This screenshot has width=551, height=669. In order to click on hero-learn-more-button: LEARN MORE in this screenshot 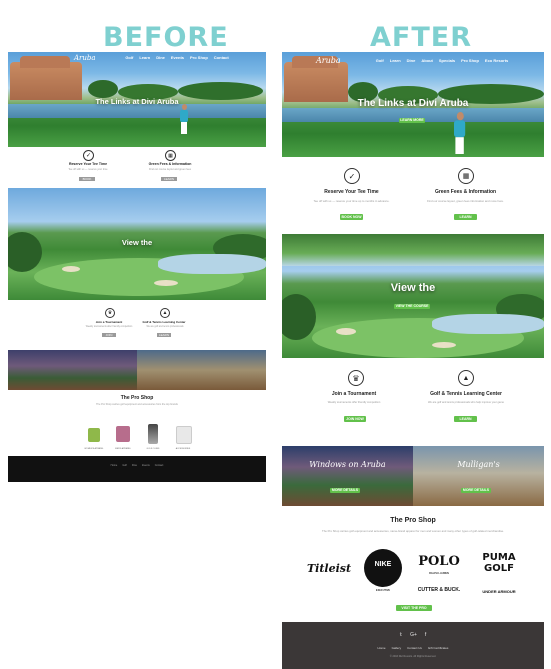, I will do `click(412, 120)`.